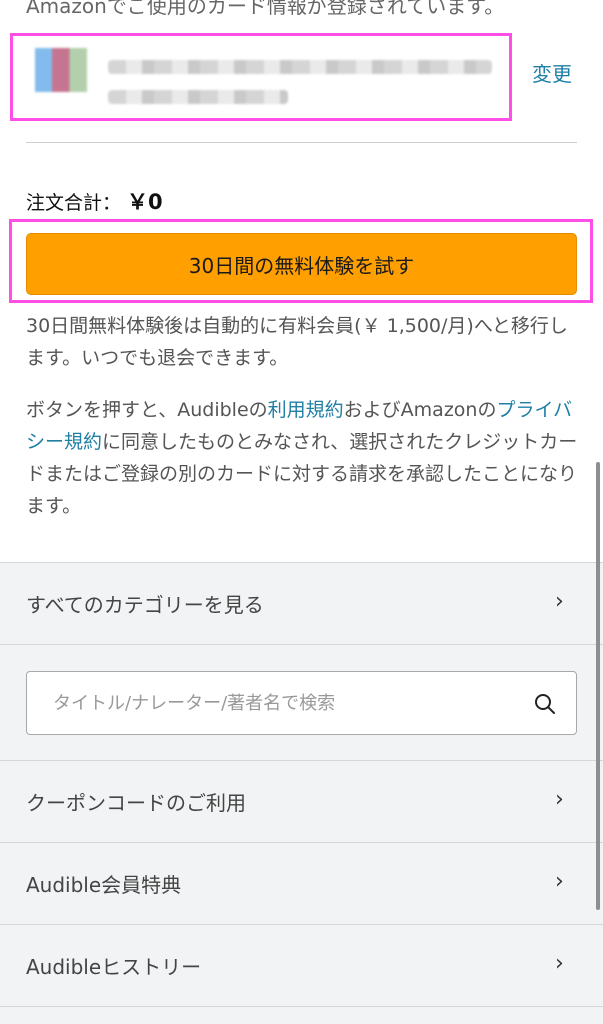  I want to click on menu-item-label: クーポンコードのご利用, so click(136, 803).